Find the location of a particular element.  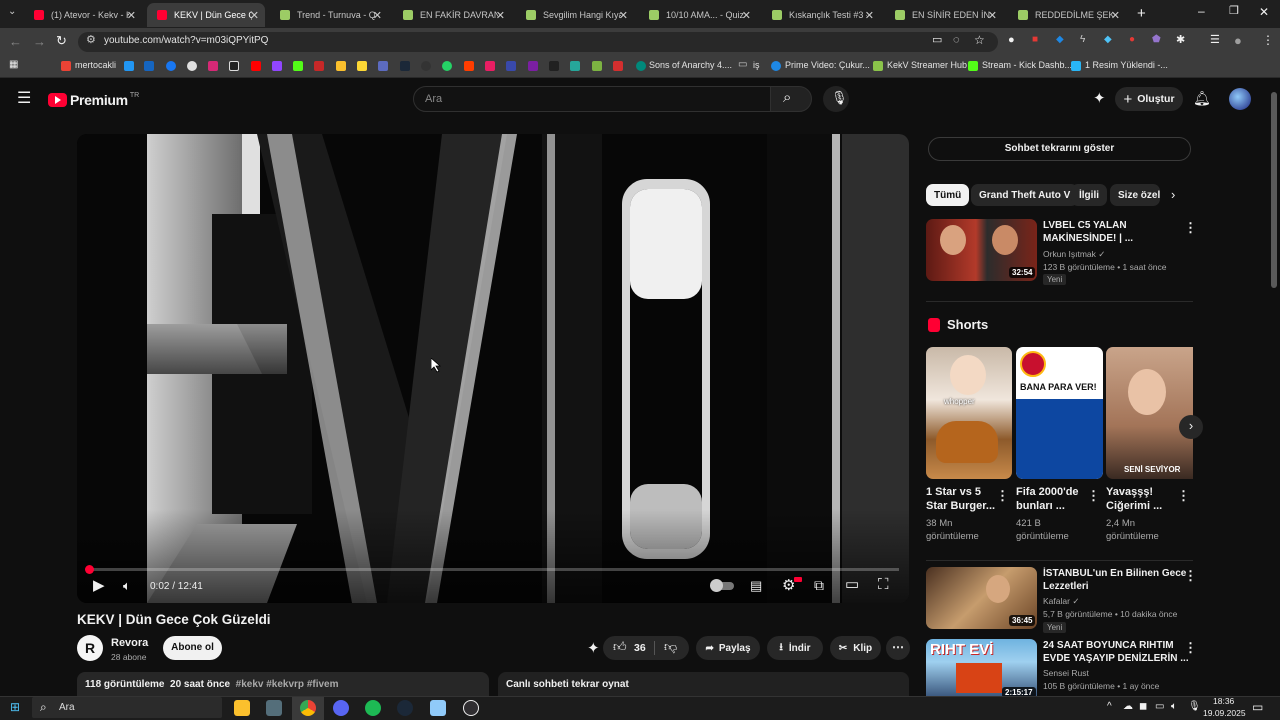

taskbar-search: ⌕ Ara is located at coordinates (127, 707).